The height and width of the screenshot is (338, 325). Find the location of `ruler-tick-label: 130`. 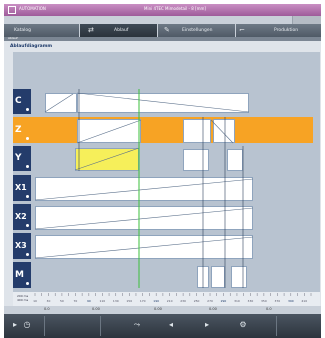

ruler-tick-label: 130 is located at coordinates (116, 301).